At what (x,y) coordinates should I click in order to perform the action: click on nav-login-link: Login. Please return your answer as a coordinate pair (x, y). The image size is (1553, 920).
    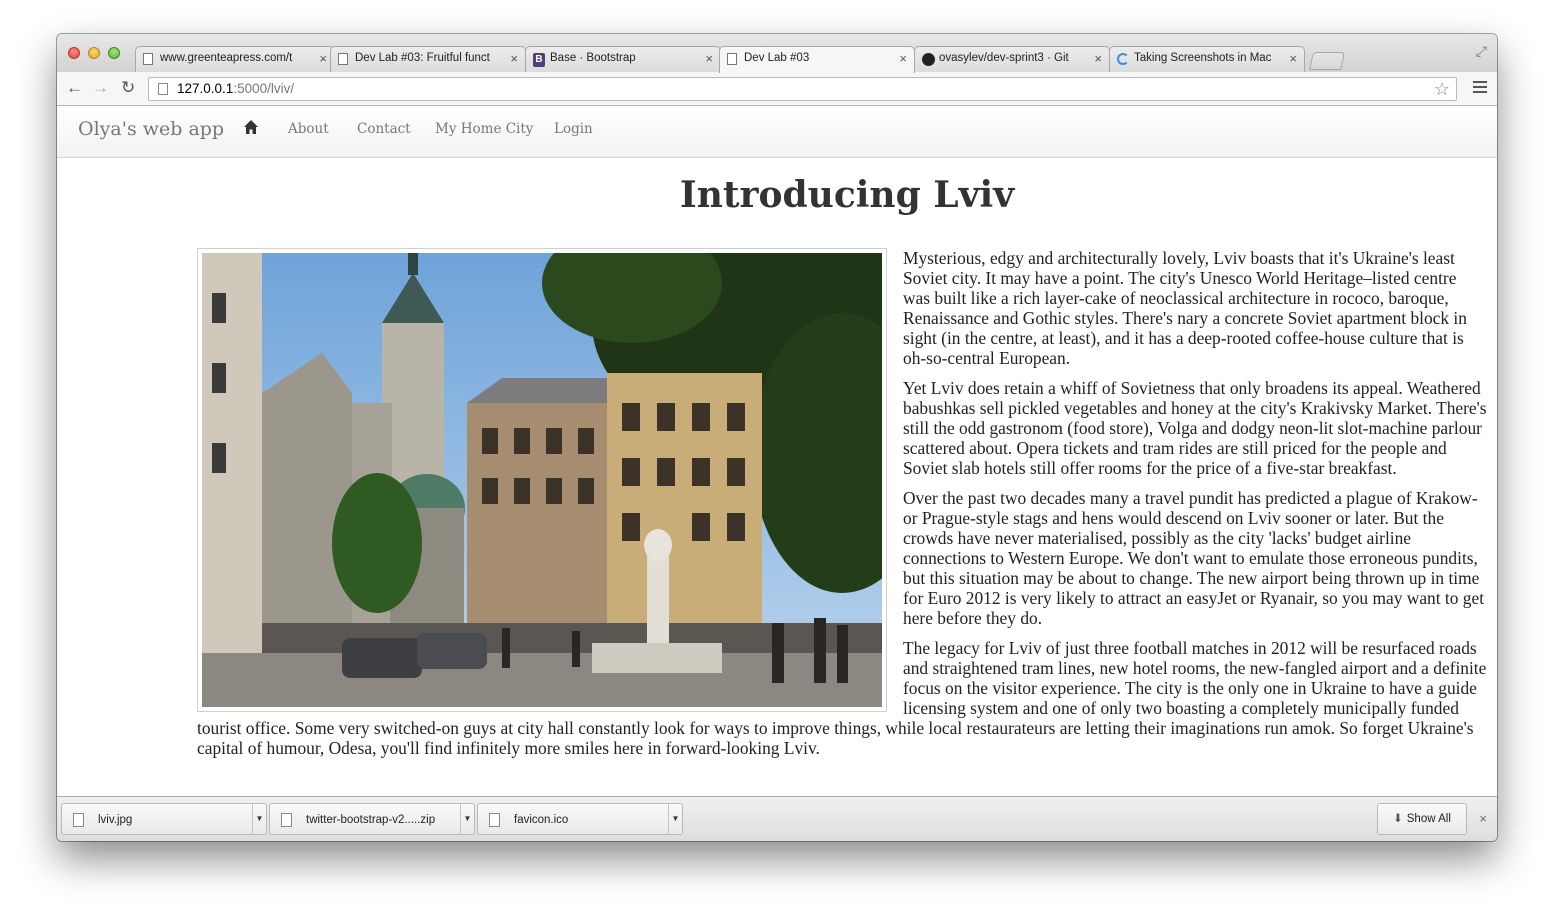
    Looking at the image, I should click on (573, 129).